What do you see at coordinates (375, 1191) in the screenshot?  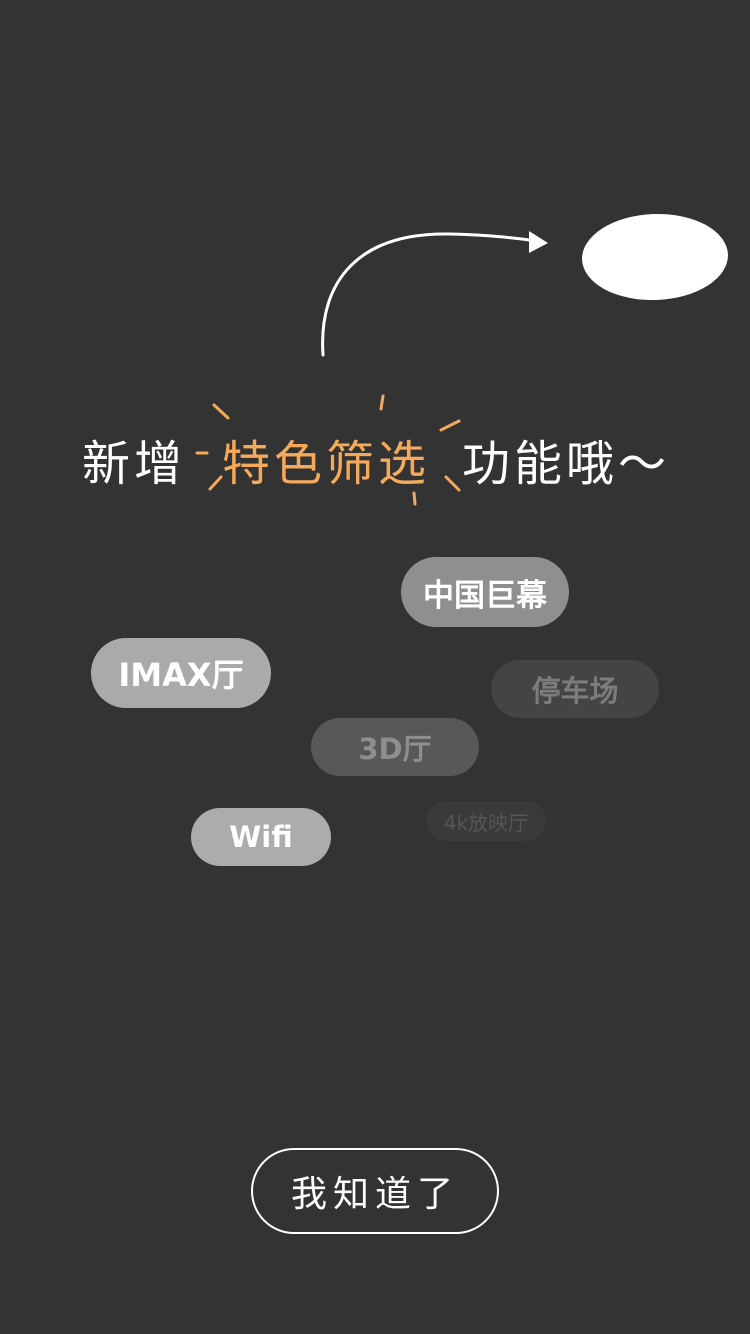 I see `got-it-button: 我知道了` at bounding box center [375, 1191].